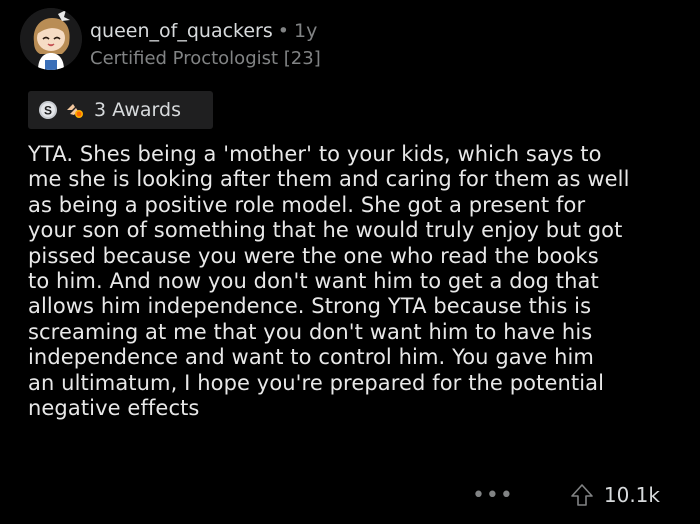 Image resolution: width=700 pixels, height=524 pixels. I want to click on svg-text: S, so click(48, 111).